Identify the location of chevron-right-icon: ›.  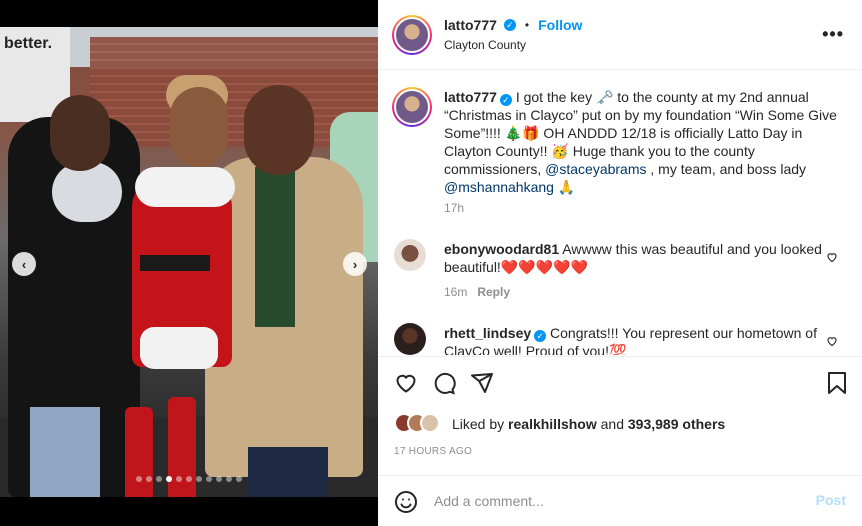
(355, 264).